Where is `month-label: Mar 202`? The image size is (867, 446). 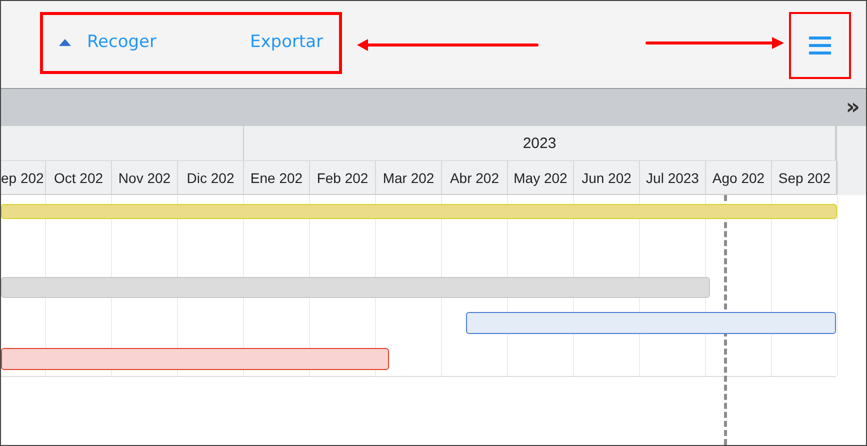
month-label: Mar 202 is located at coordinates (409, 177).